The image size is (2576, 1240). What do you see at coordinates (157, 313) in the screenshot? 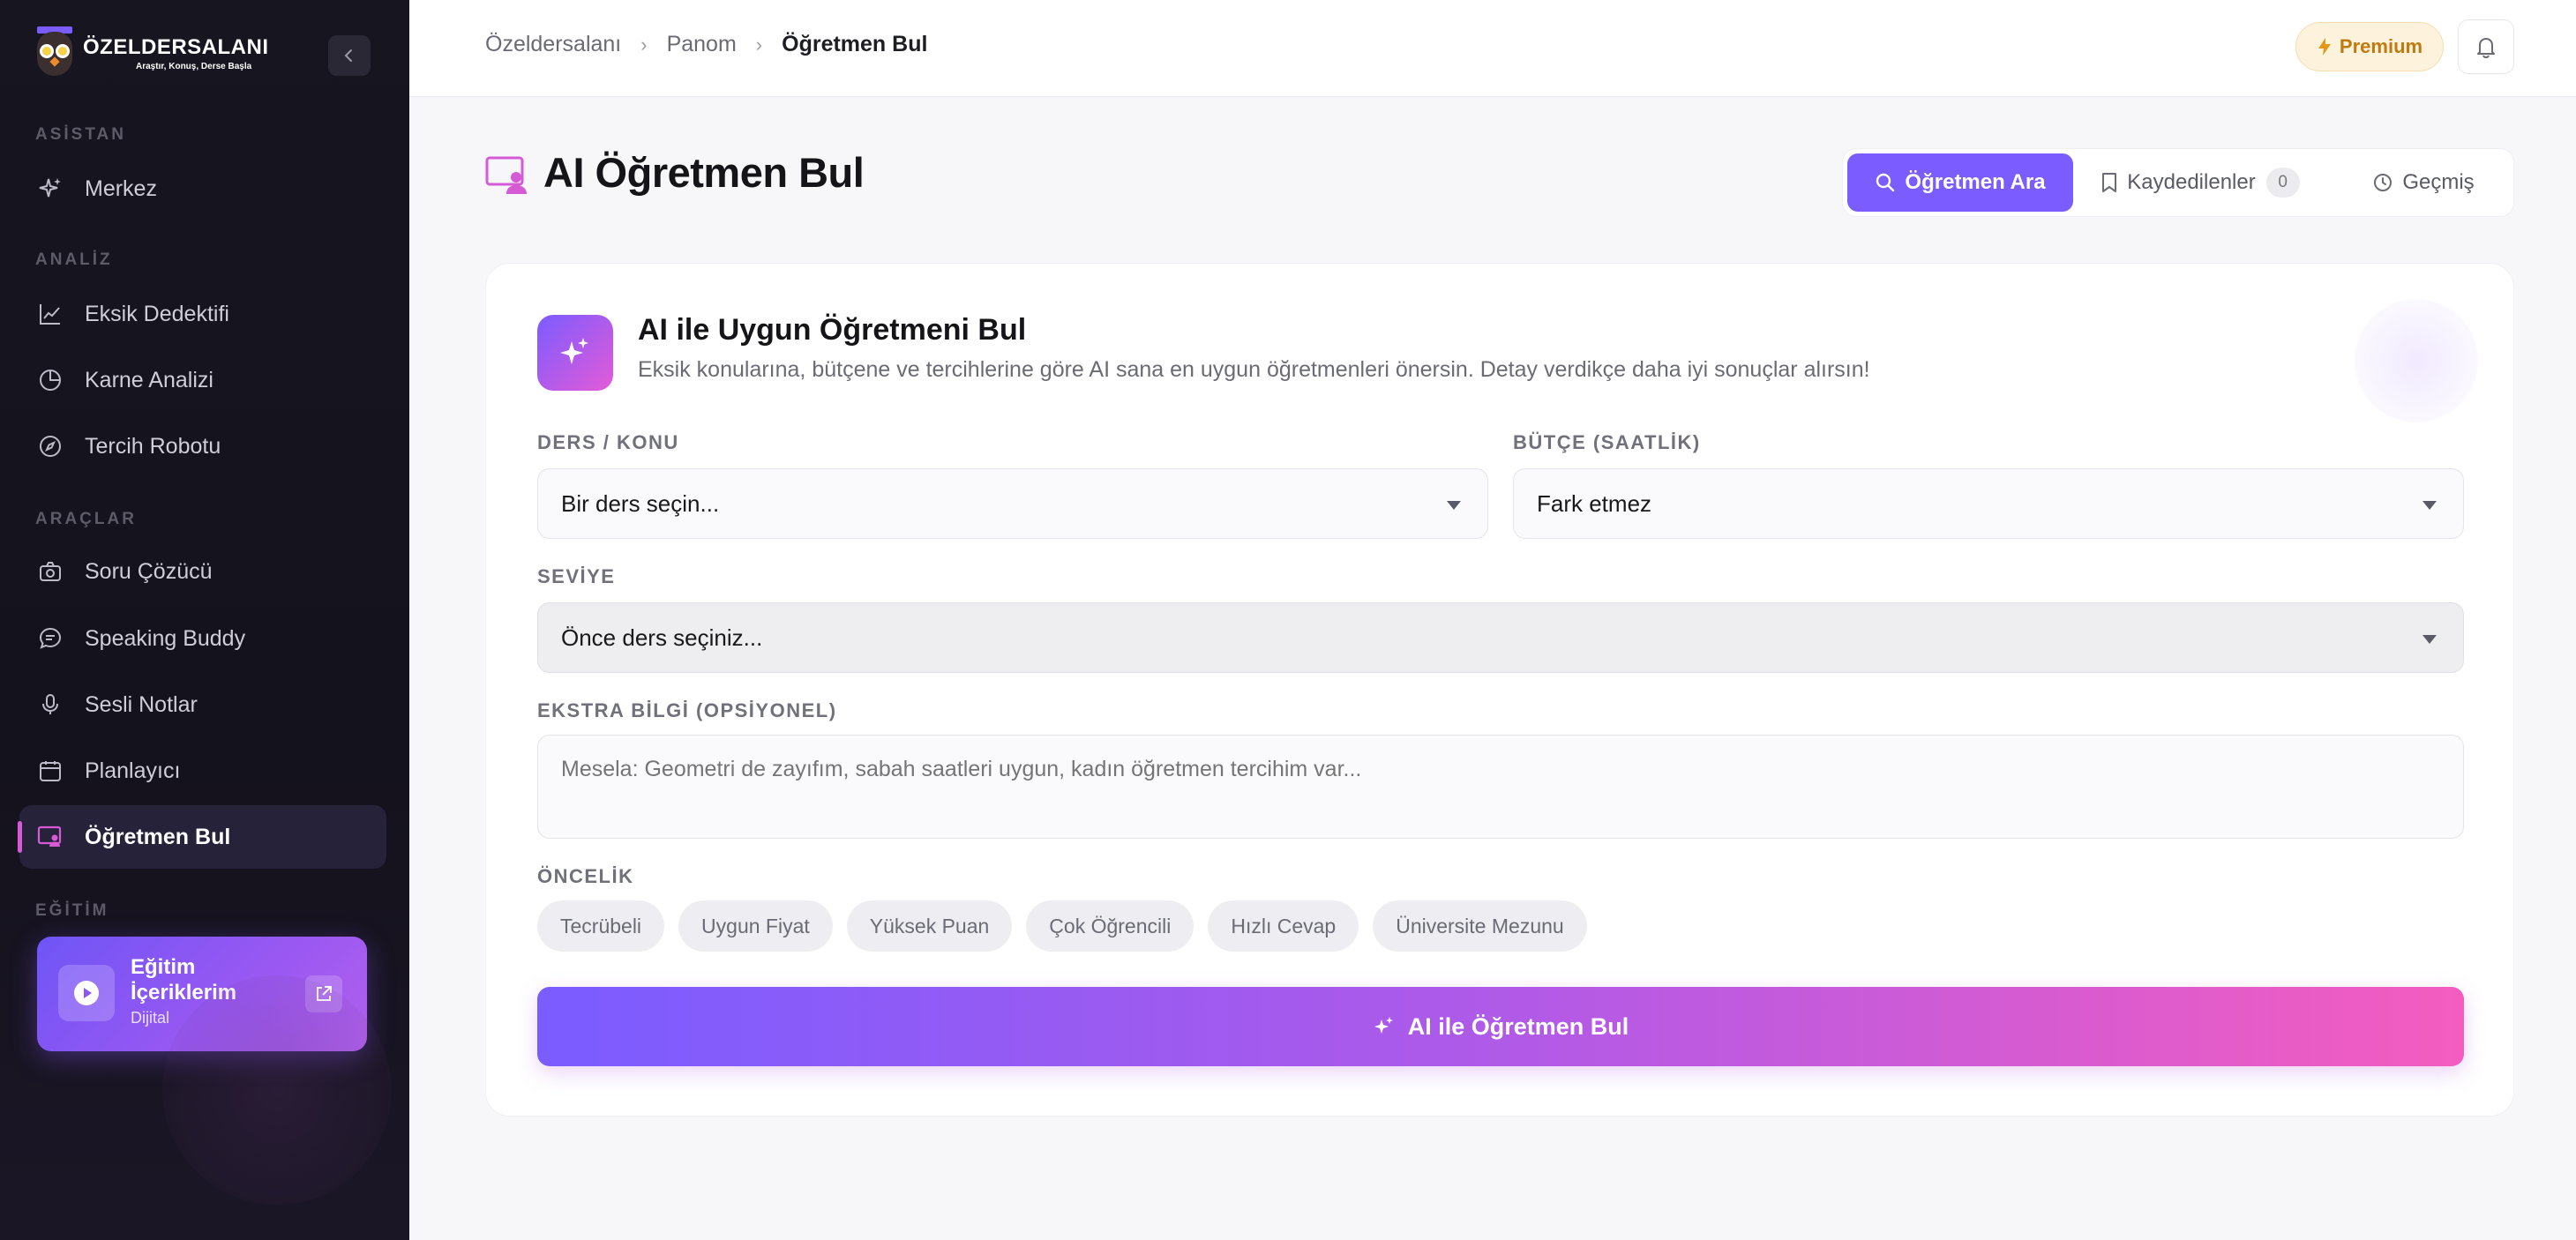
I see `sidebar-item-label: Eksik Dedektifi` at bounding box center [157, 313].